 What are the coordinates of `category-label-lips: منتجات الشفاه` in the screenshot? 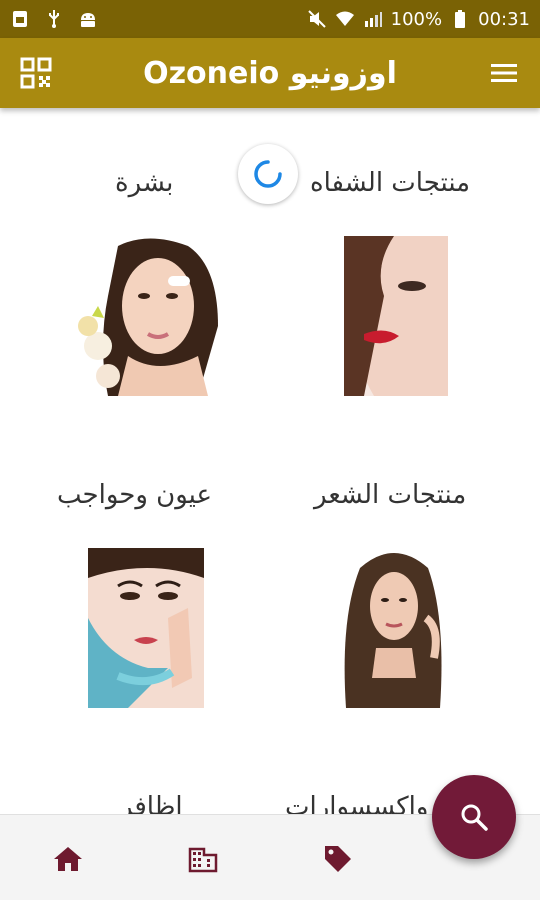 It's located at (390, 183).